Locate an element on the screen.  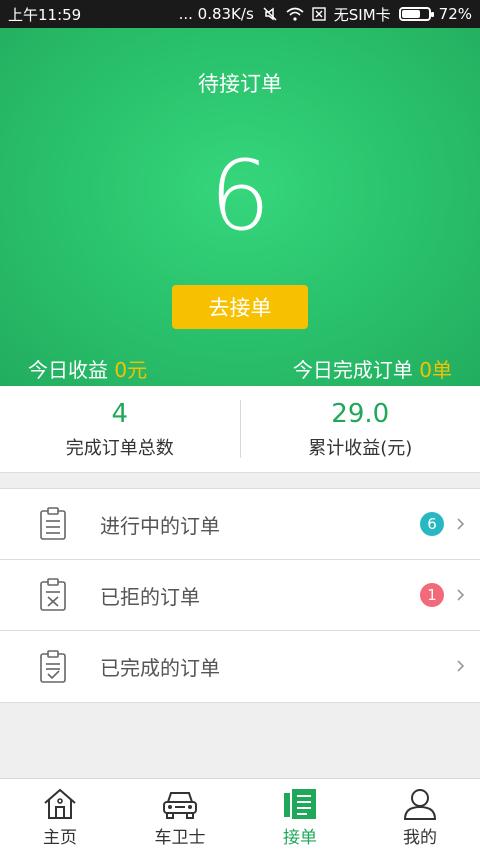
tab-label: 接单 is located at coordinates (300, 837).